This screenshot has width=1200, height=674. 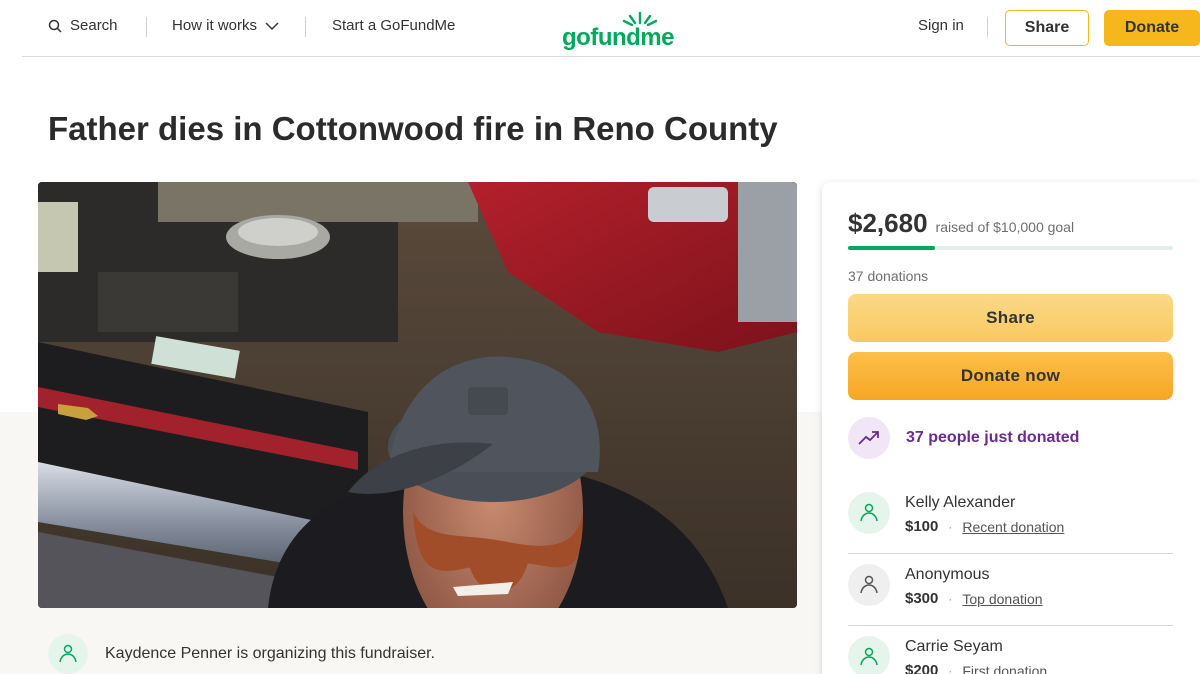 What do you see at coordinates (922, 526) in the screenshot?
I see `donor-amount: $100` at bounding box center [922, 526].